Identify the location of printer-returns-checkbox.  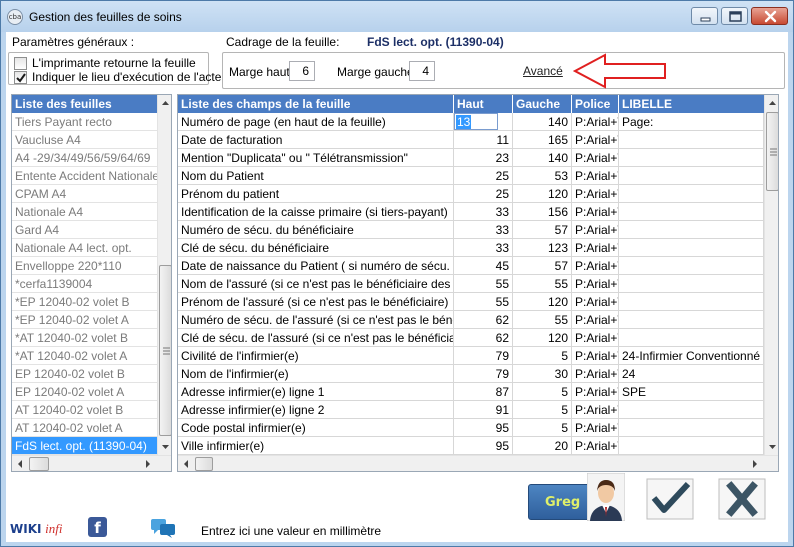
(20, 63).